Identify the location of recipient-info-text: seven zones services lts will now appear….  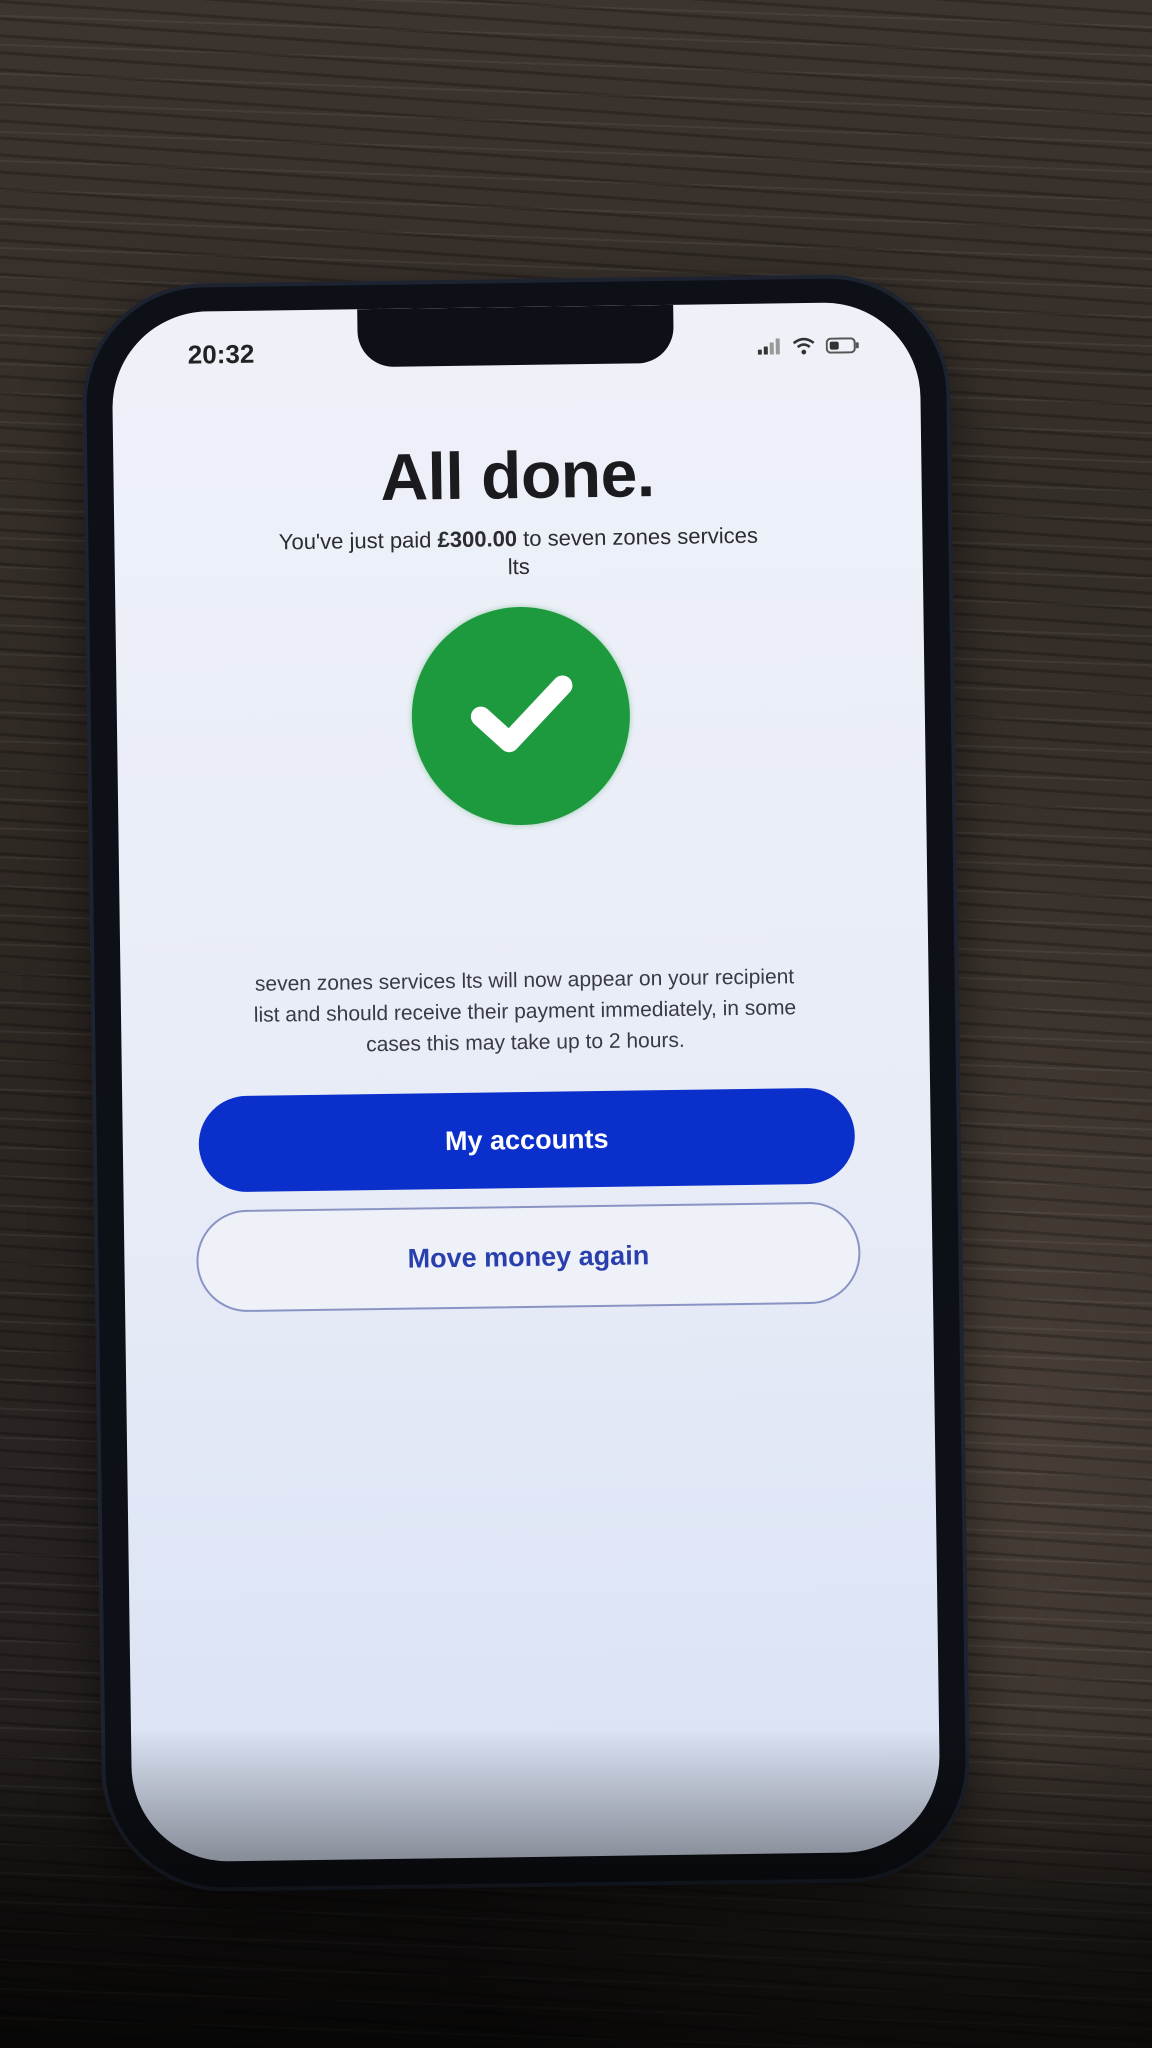
(525, 1011).